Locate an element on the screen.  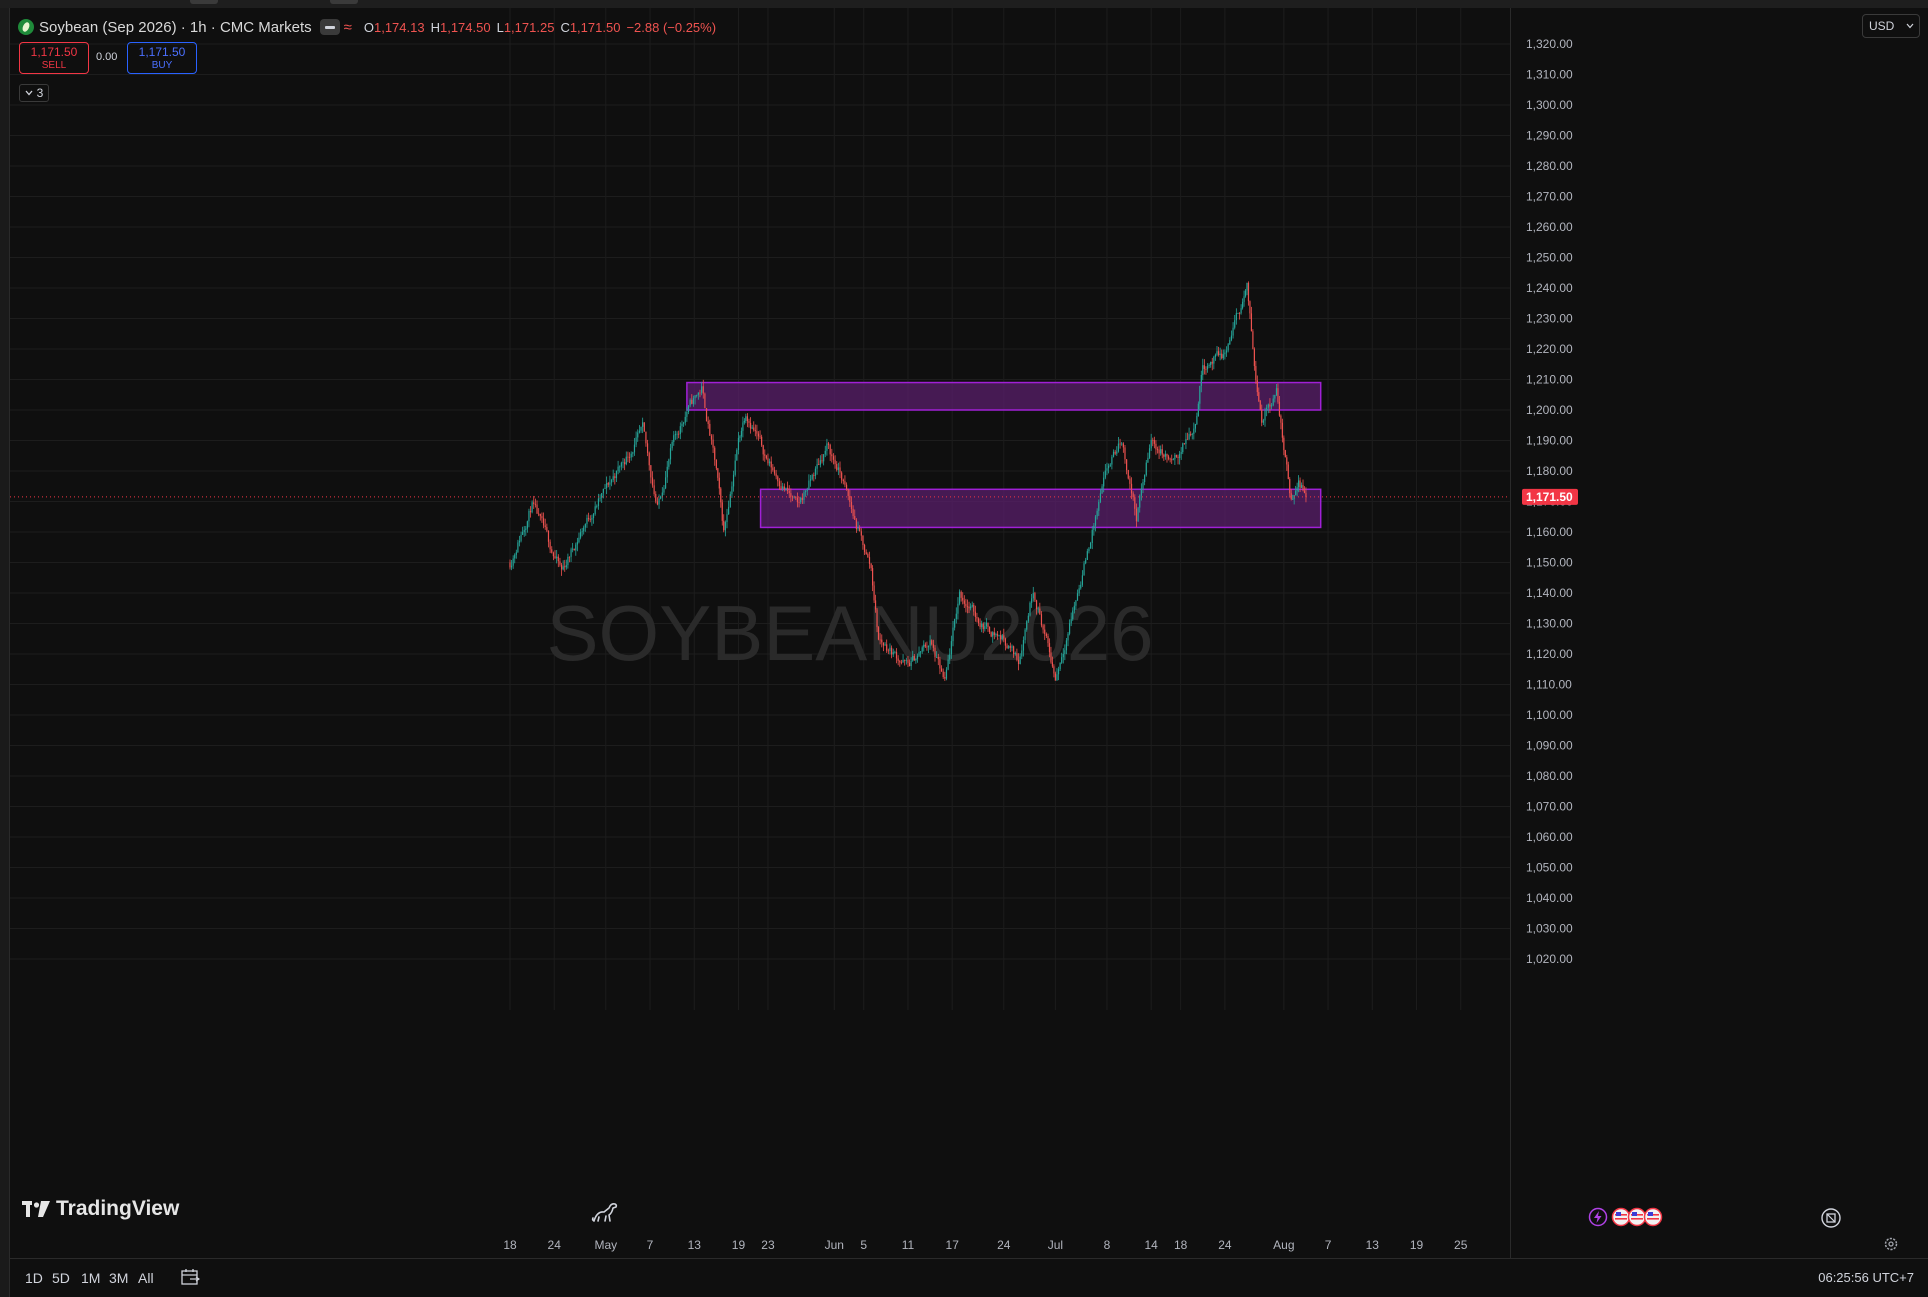
us-flag-icon is located at coordinates (1653, 1217).